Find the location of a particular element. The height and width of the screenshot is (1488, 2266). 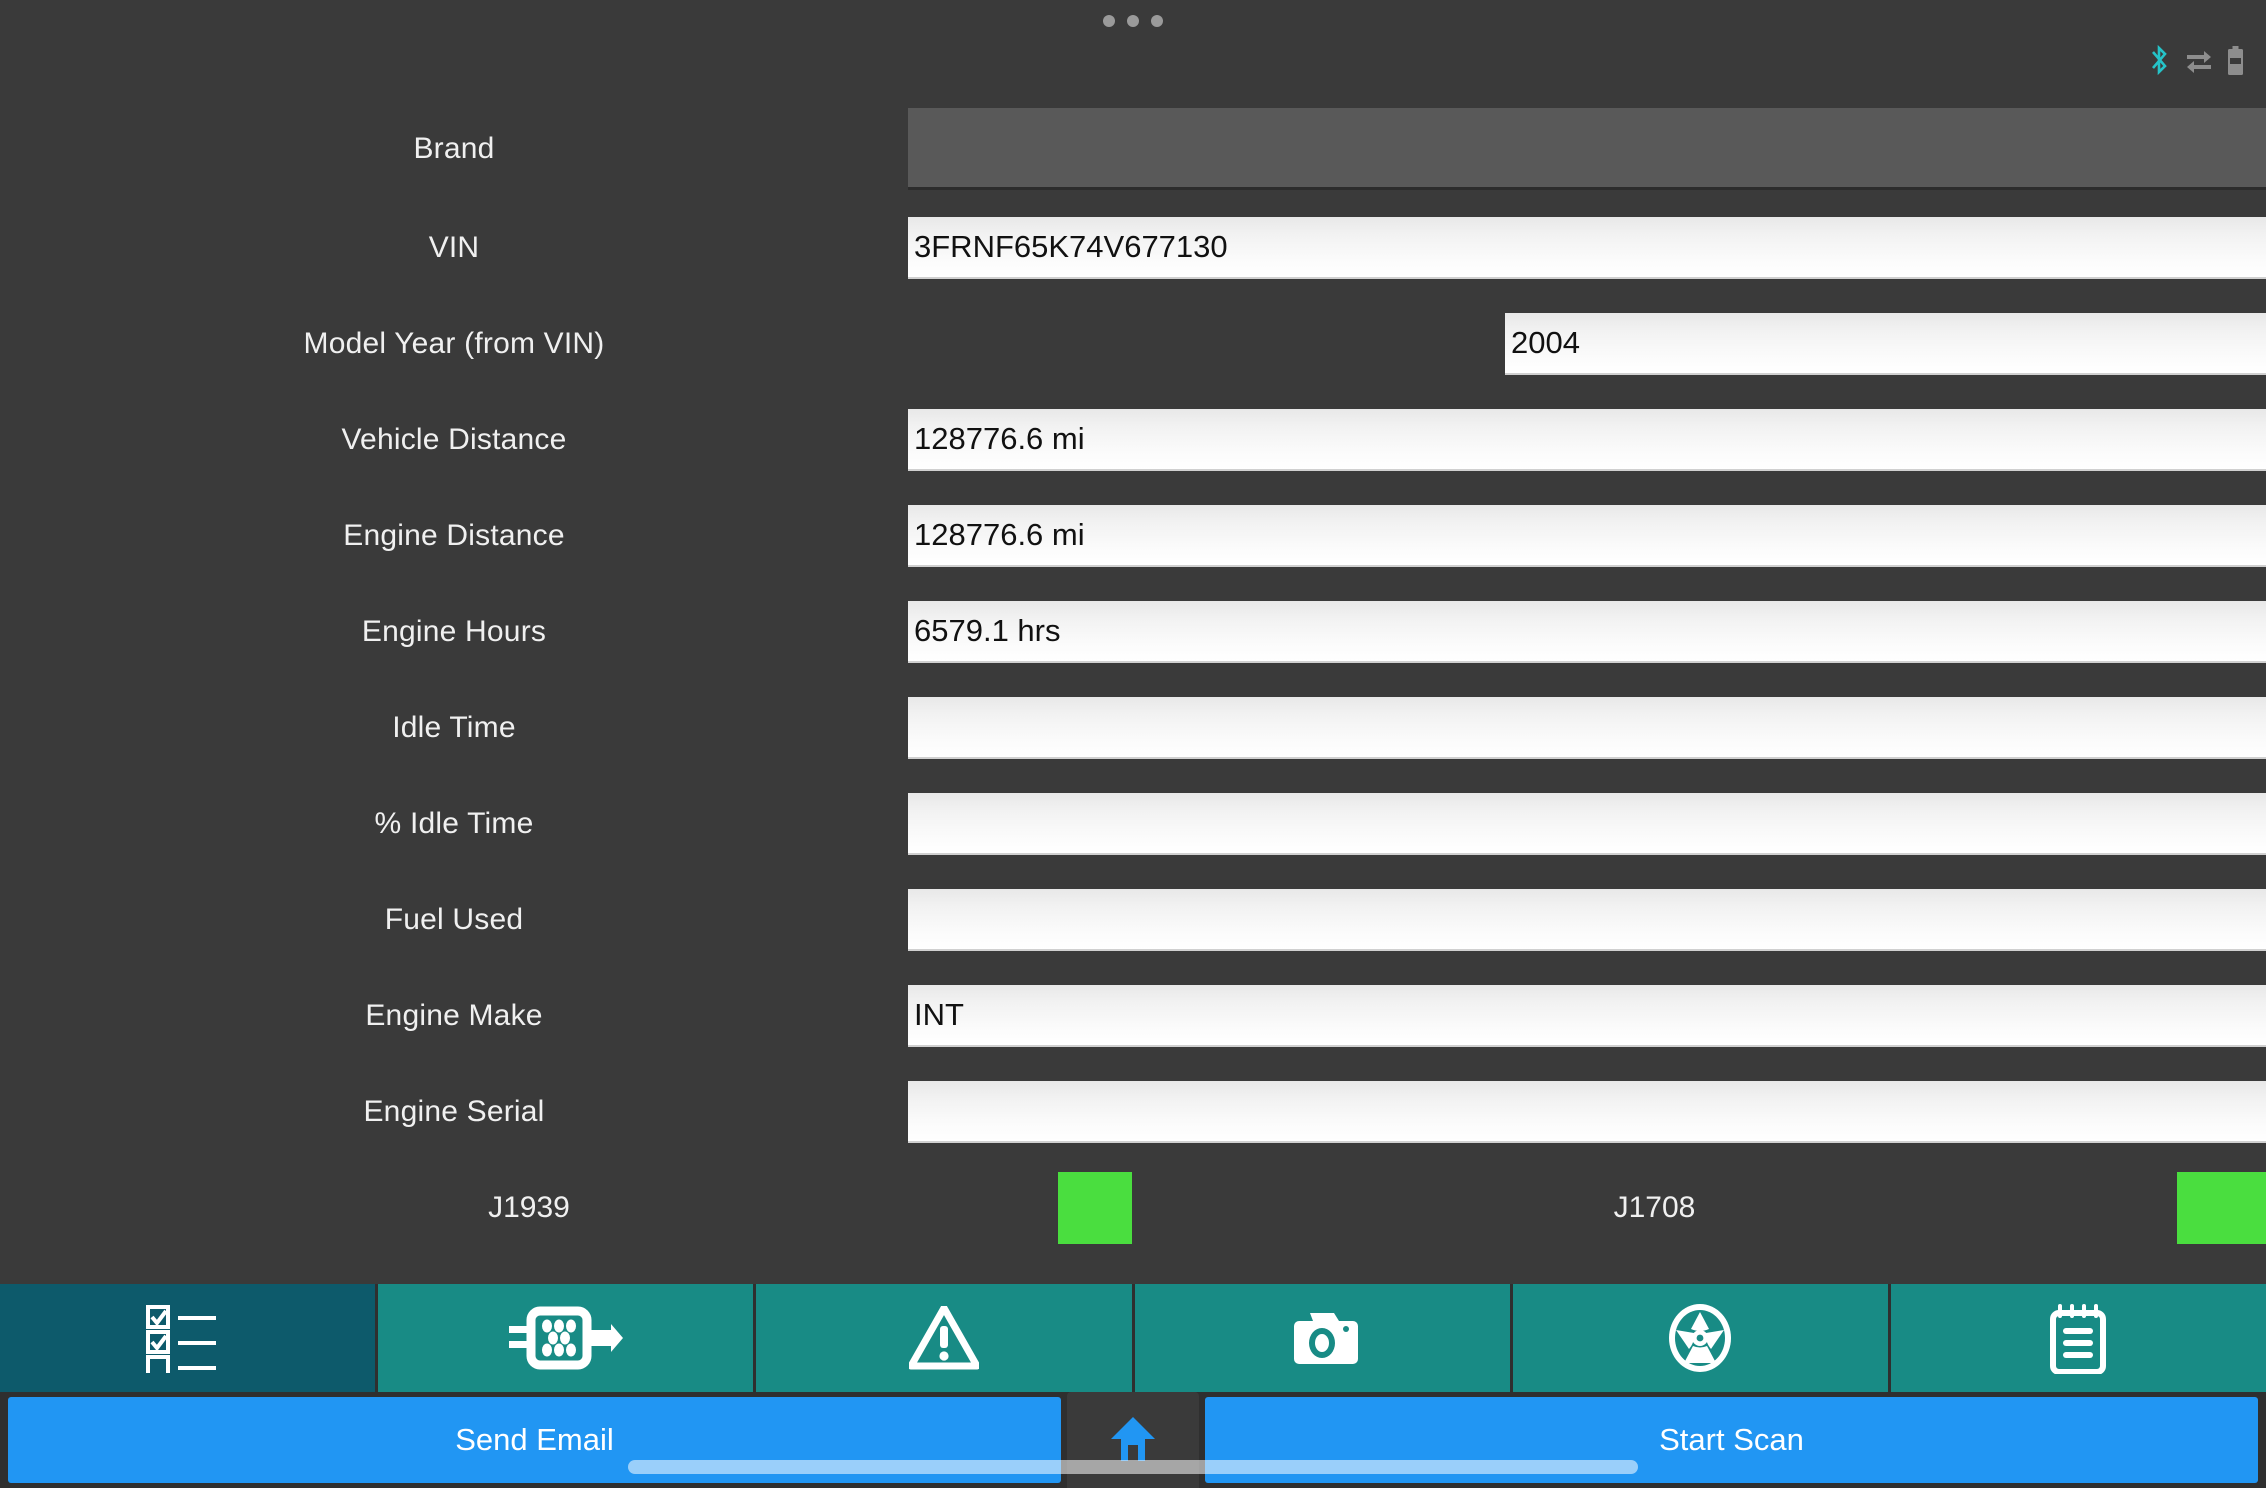

label-engine-make: Engine Make is located at coordinates (454, 1015).